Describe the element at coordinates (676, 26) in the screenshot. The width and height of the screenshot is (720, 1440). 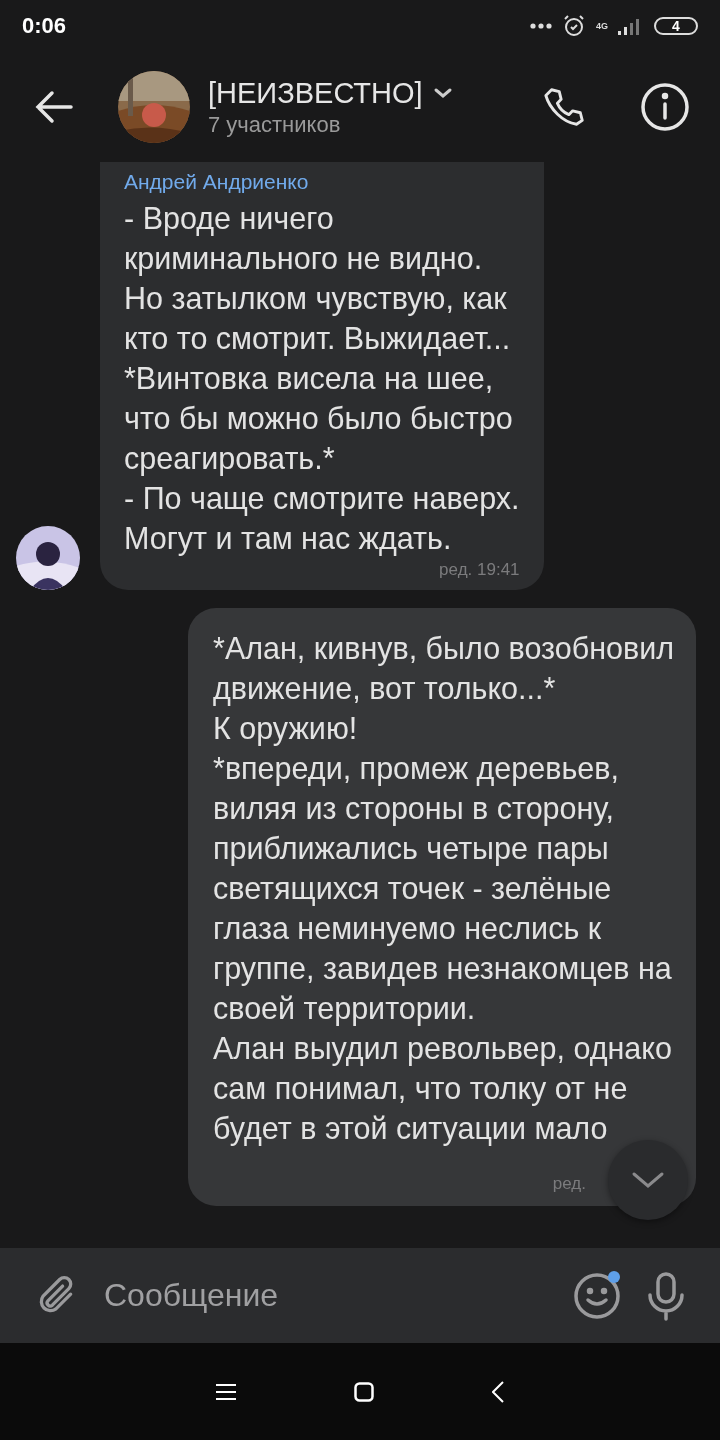
I see `battery-indicator: 4` at that location.